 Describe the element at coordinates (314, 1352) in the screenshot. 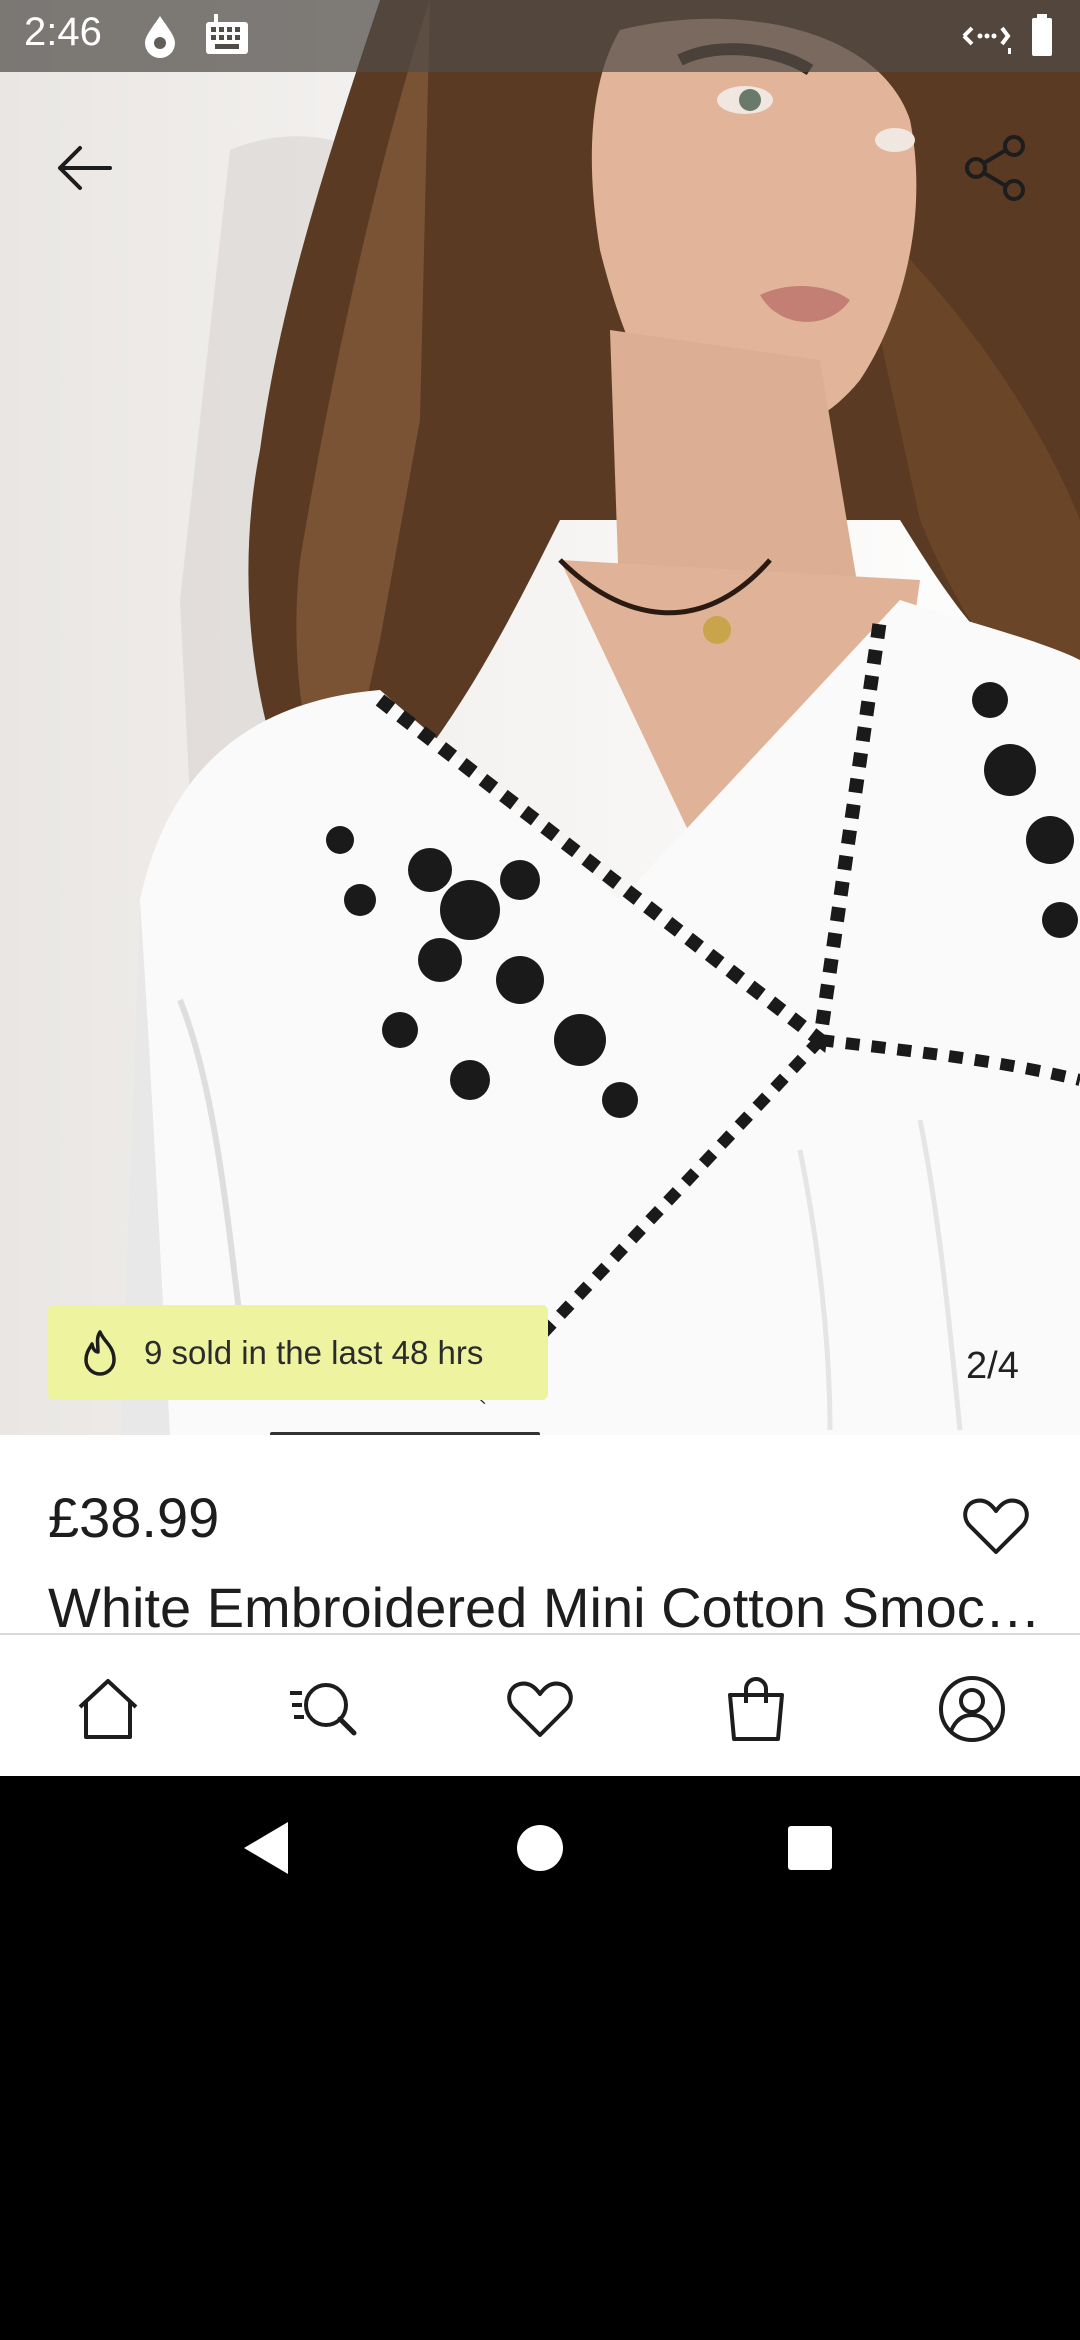

I see `sold-badge-text: 9 sold in the last 48 hrs` at that location.